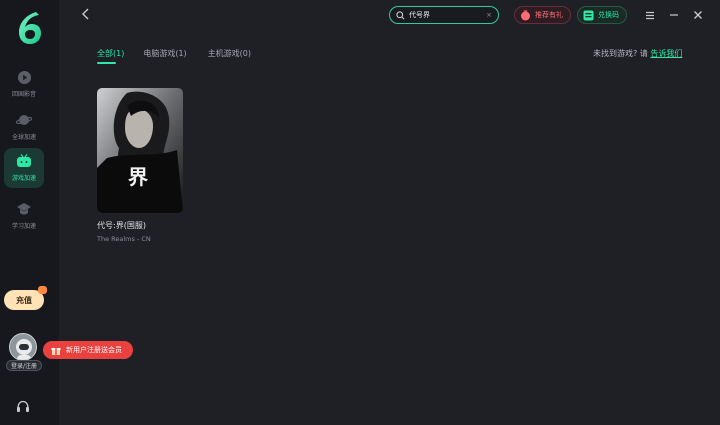 The width and height of the screenshot is (720, 425). I want to click on sidebar-item-label: 全球加速, so click(23, 137).